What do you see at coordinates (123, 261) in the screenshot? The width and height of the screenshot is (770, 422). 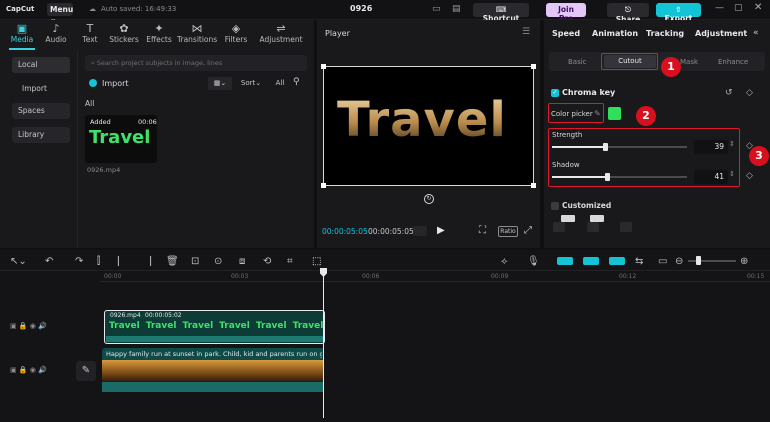 I see `split-left-icon: ⎸` at bounding box center [123, 261].